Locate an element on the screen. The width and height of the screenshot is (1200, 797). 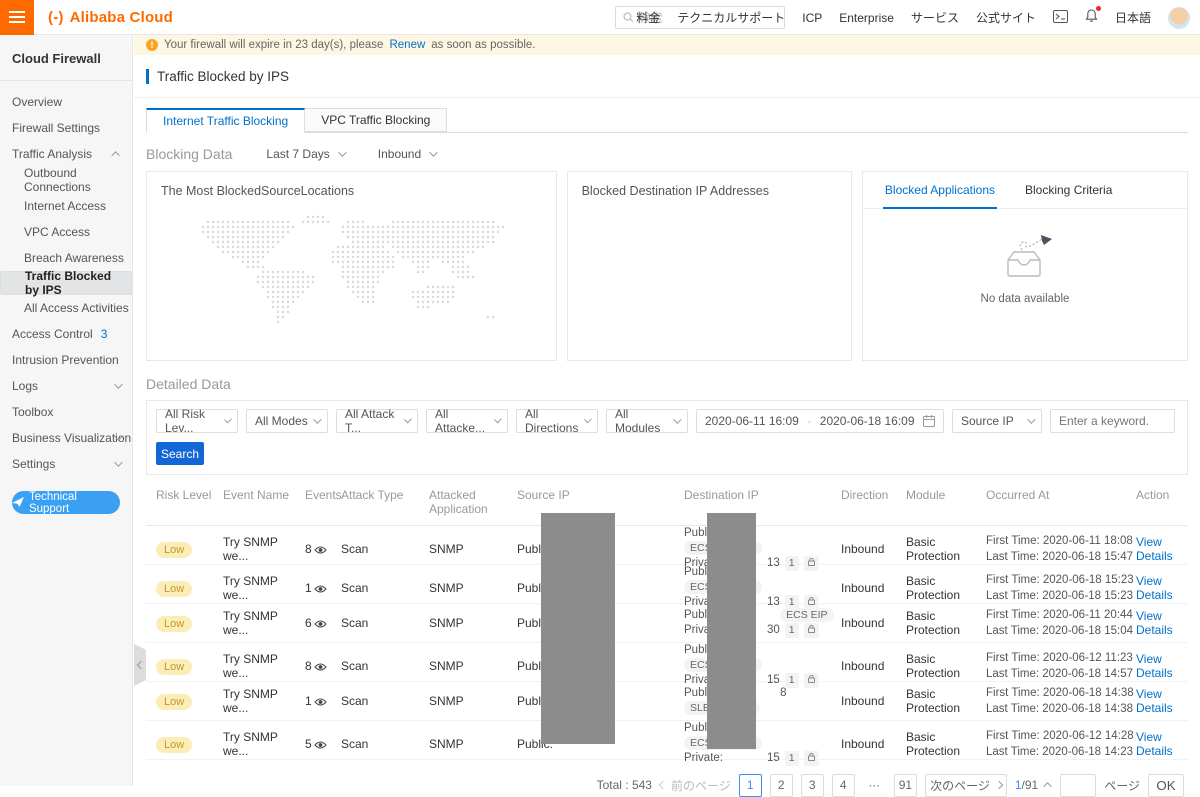
date-range-picker: 2020-06-11 16:09 - 2020-06-18 16:09 is located at coordinates (820, 421).